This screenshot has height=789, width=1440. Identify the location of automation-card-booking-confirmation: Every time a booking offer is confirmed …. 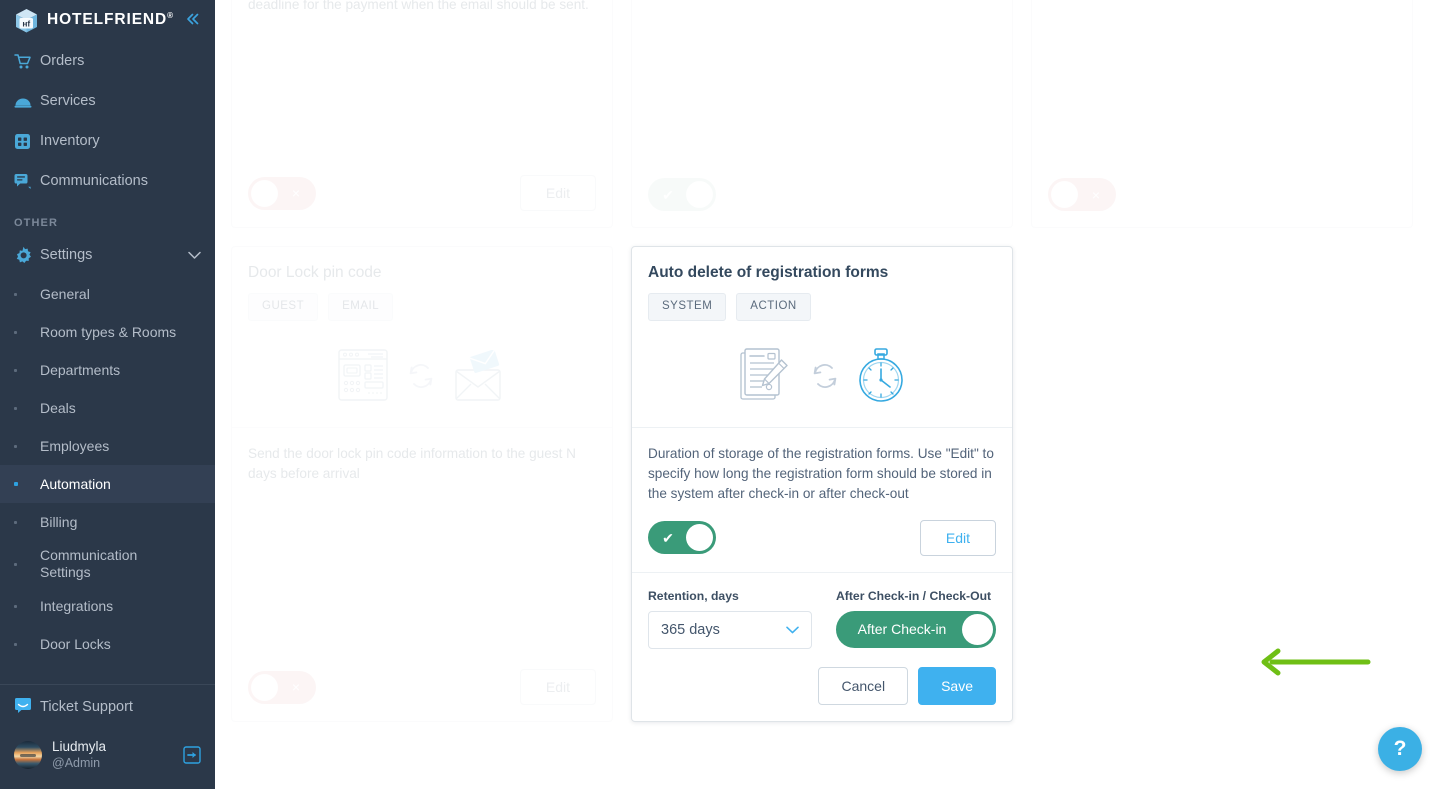
(822, 114).